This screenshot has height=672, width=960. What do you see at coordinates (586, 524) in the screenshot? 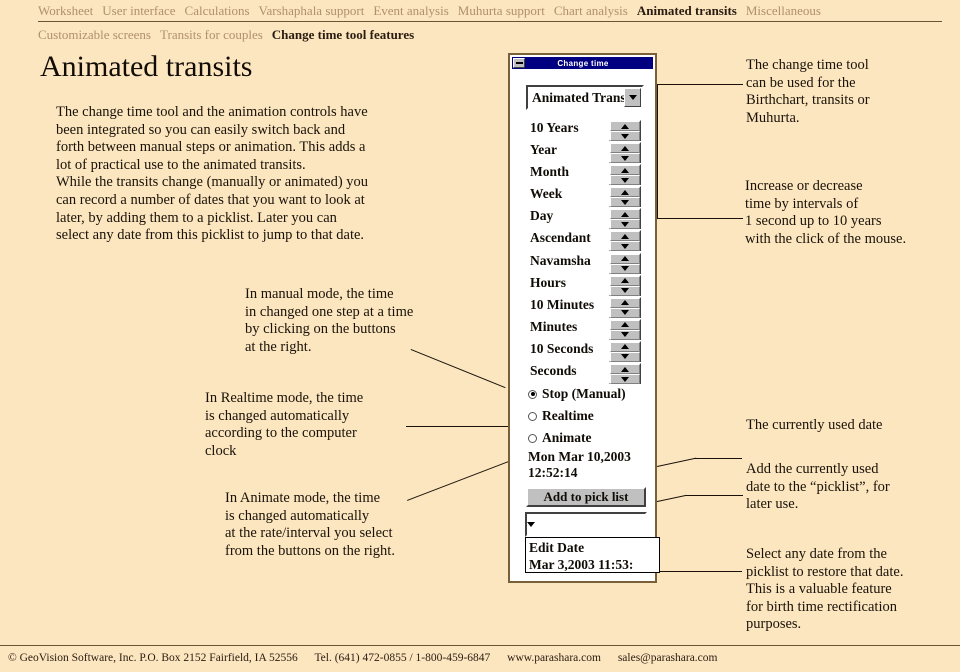
I see `picklist-combo` at bounding box center [586, 524].